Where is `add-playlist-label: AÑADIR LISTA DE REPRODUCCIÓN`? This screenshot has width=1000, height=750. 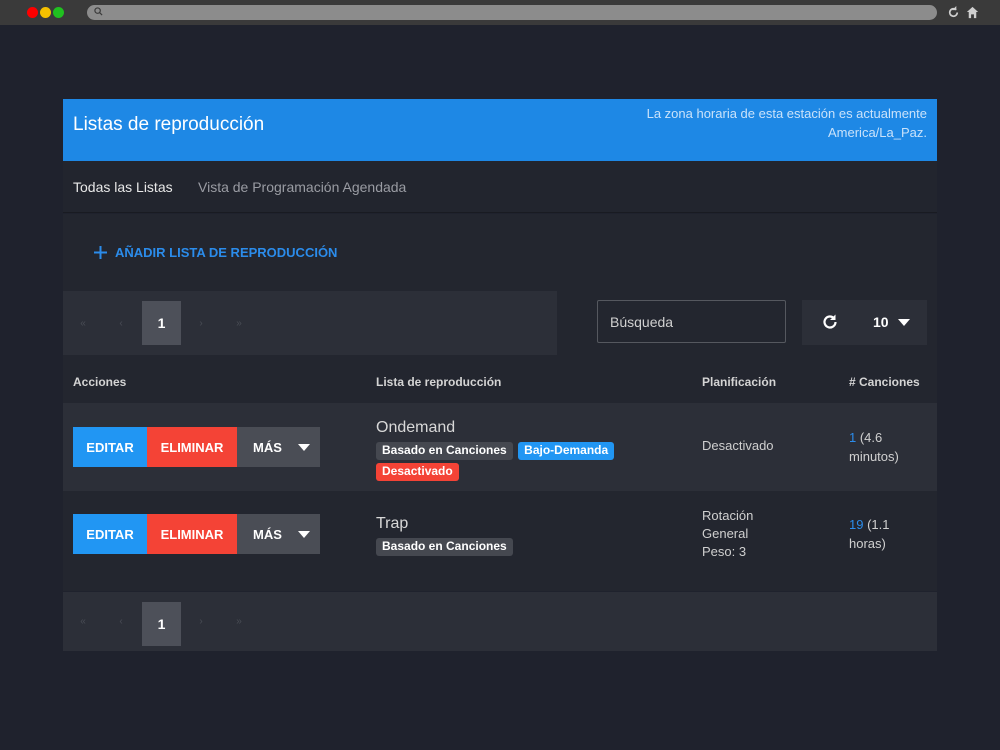 add-playlist-label: AÑADIR LISTA DE REPRODUCCIÓN is located at coordinates (226, 252).